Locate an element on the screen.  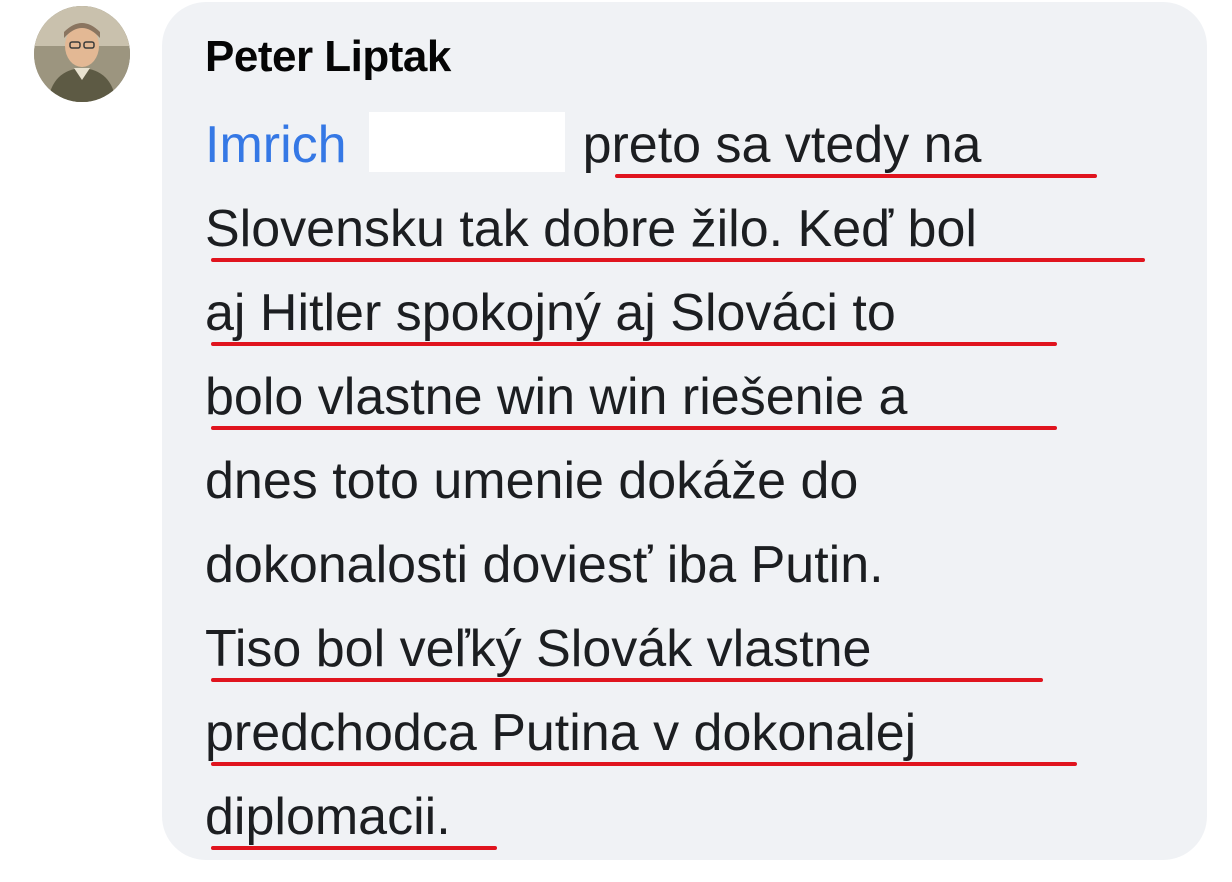
comment-line: dnes toto umenie dokáže do is located at coordinates (700, 488).